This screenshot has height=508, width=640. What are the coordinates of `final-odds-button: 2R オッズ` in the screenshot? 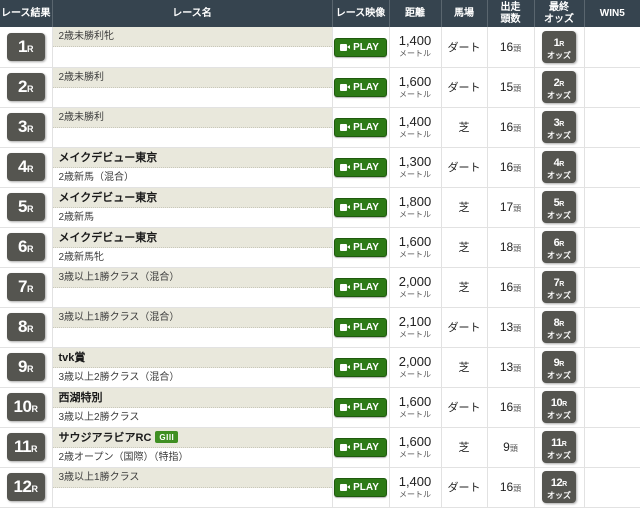 It's located at (559, 87).